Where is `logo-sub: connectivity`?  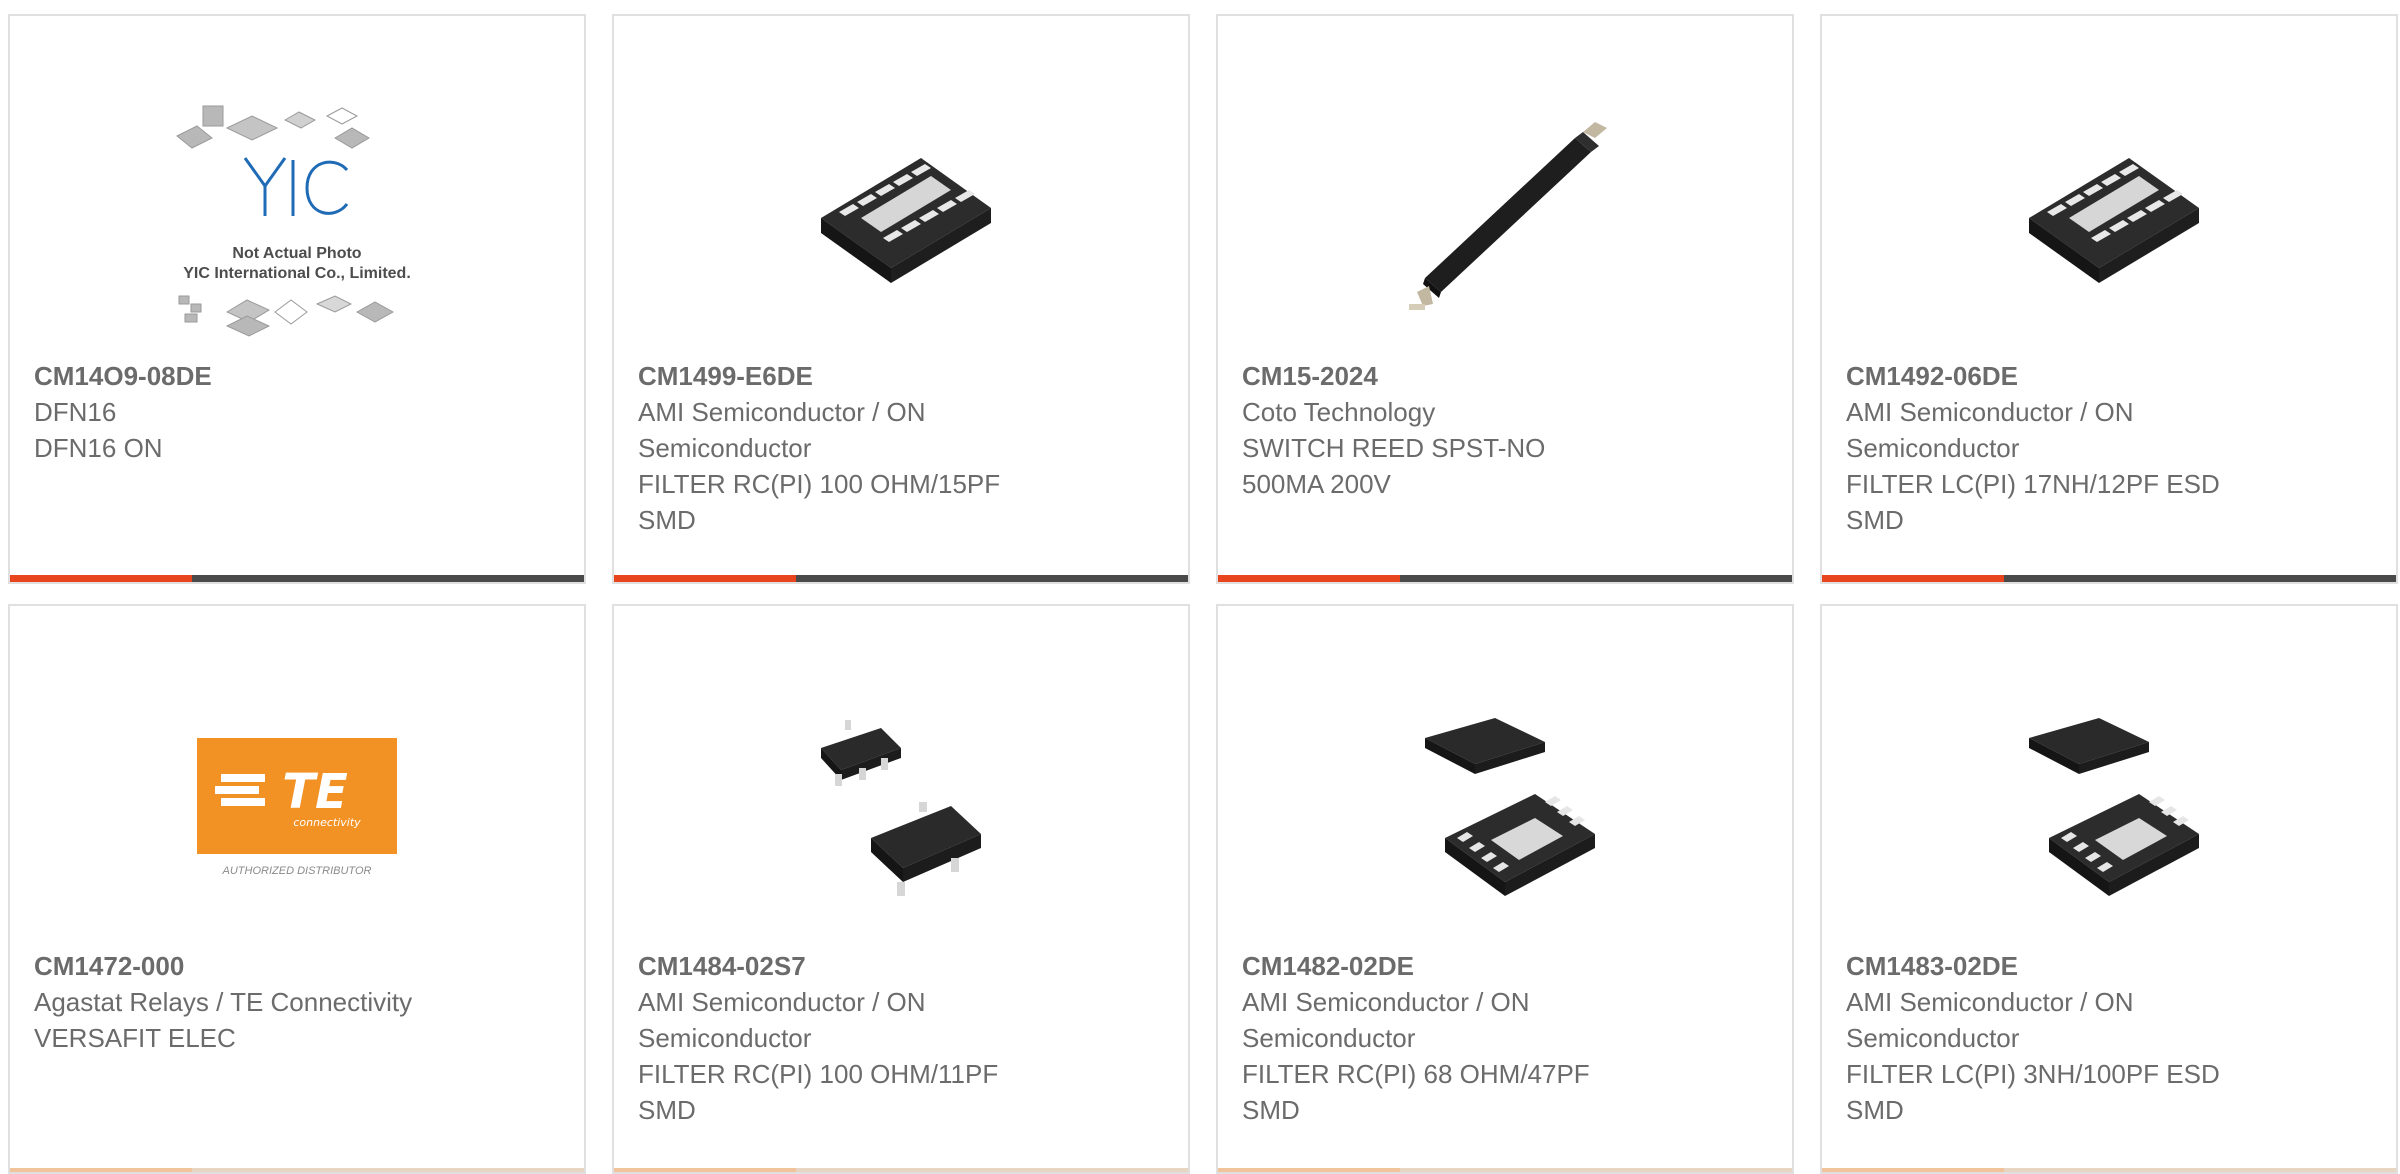 logo-sub: connectivity is located at coordinates (327, 822).